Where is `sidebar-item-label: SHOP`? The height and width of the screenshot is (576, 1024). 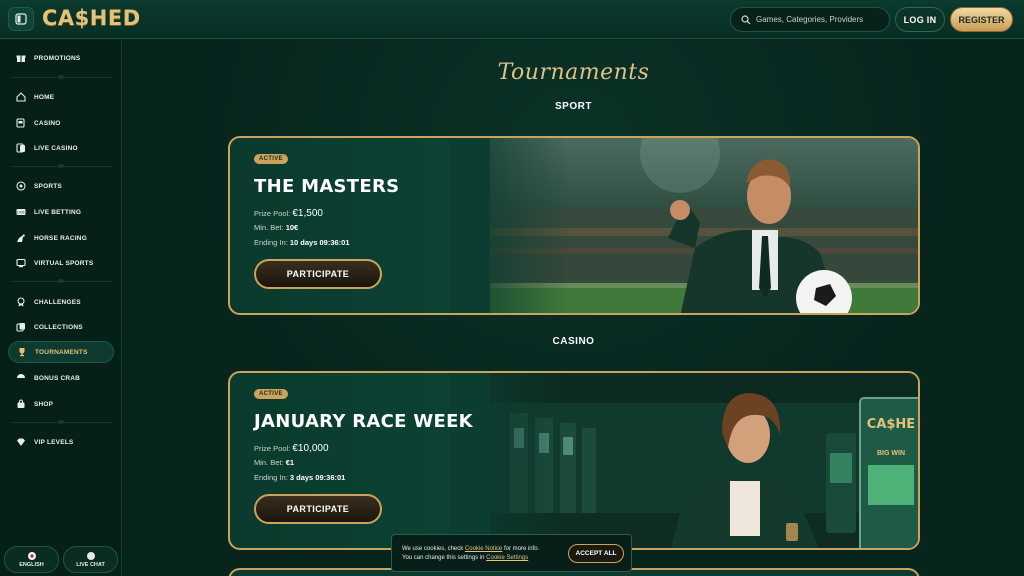
sidebar-item-label: SHOP is located at coordinates (44, 404).